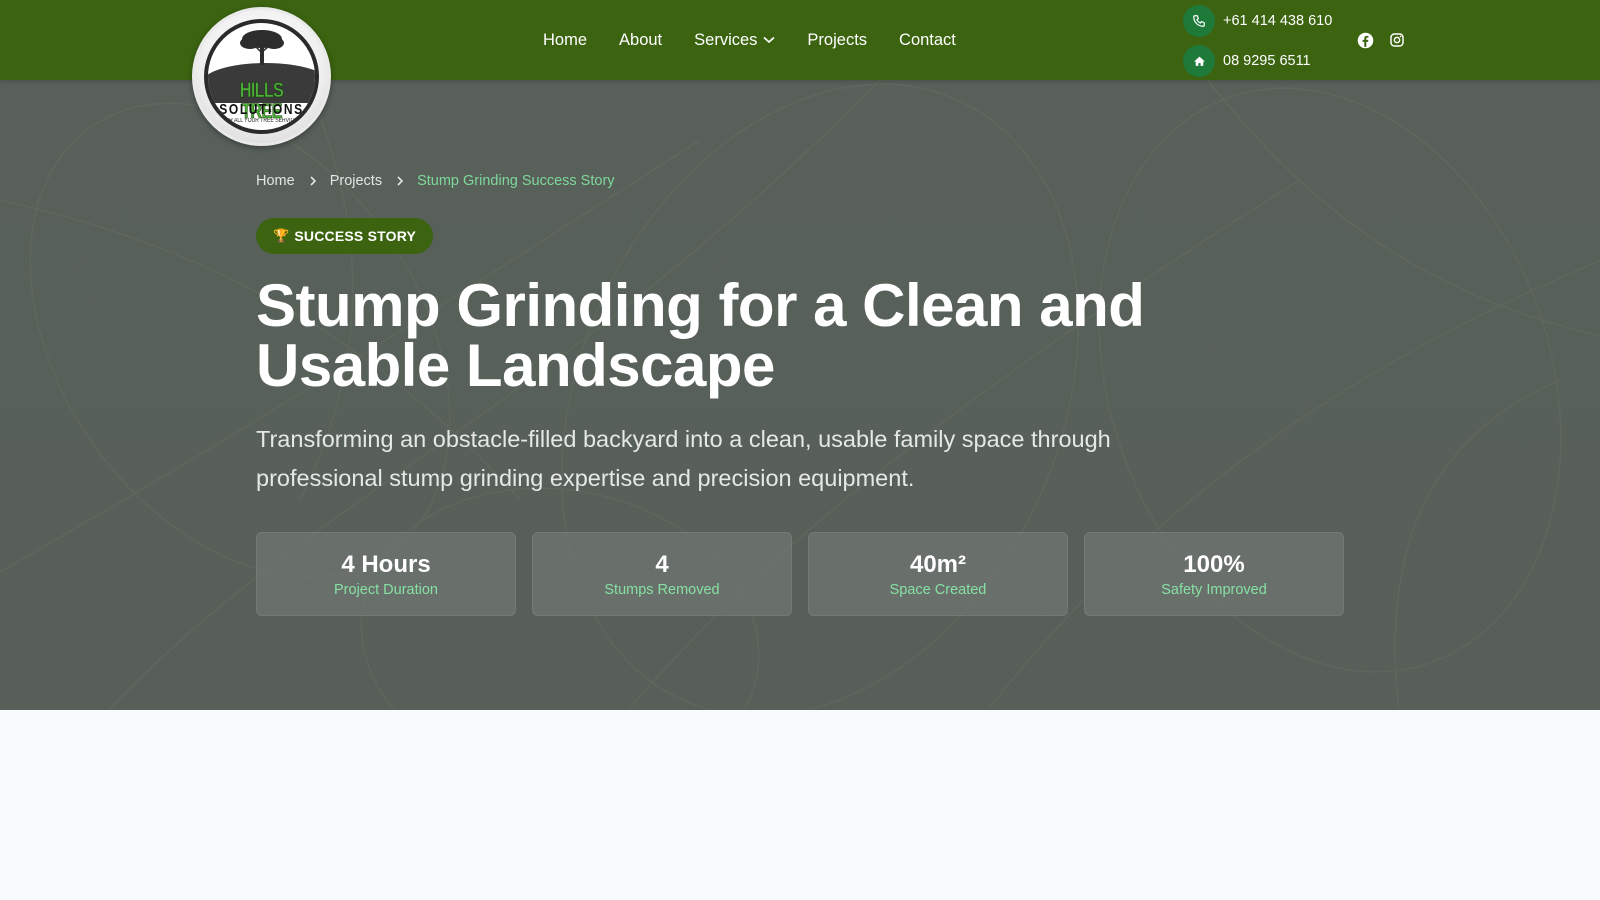  What do you see at coordinates (386, 564) in the screenshot?
I see `stat-value: 4 Hours` at bounding box center [386, 564].